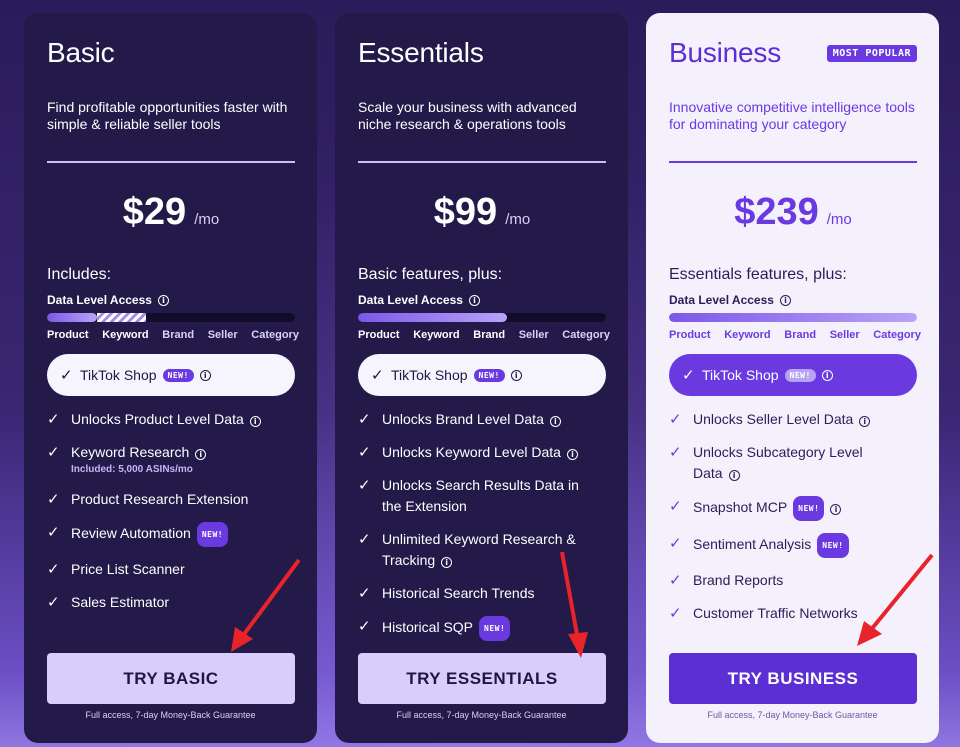  I want to click on feature-item: ✓ Unlimited Keyword Research & Tracking i, so click(482, 550).